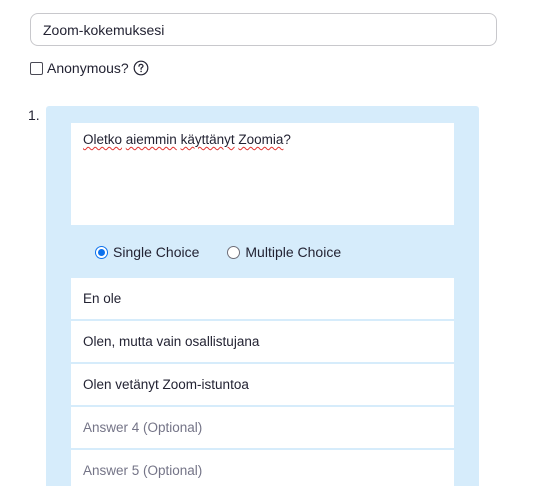 This screenshot has height=486, width=541. Describe the element at coordinates (293, 252) in the screenshot. I see `multiple-choice-label: Multiple Choice` at that location.